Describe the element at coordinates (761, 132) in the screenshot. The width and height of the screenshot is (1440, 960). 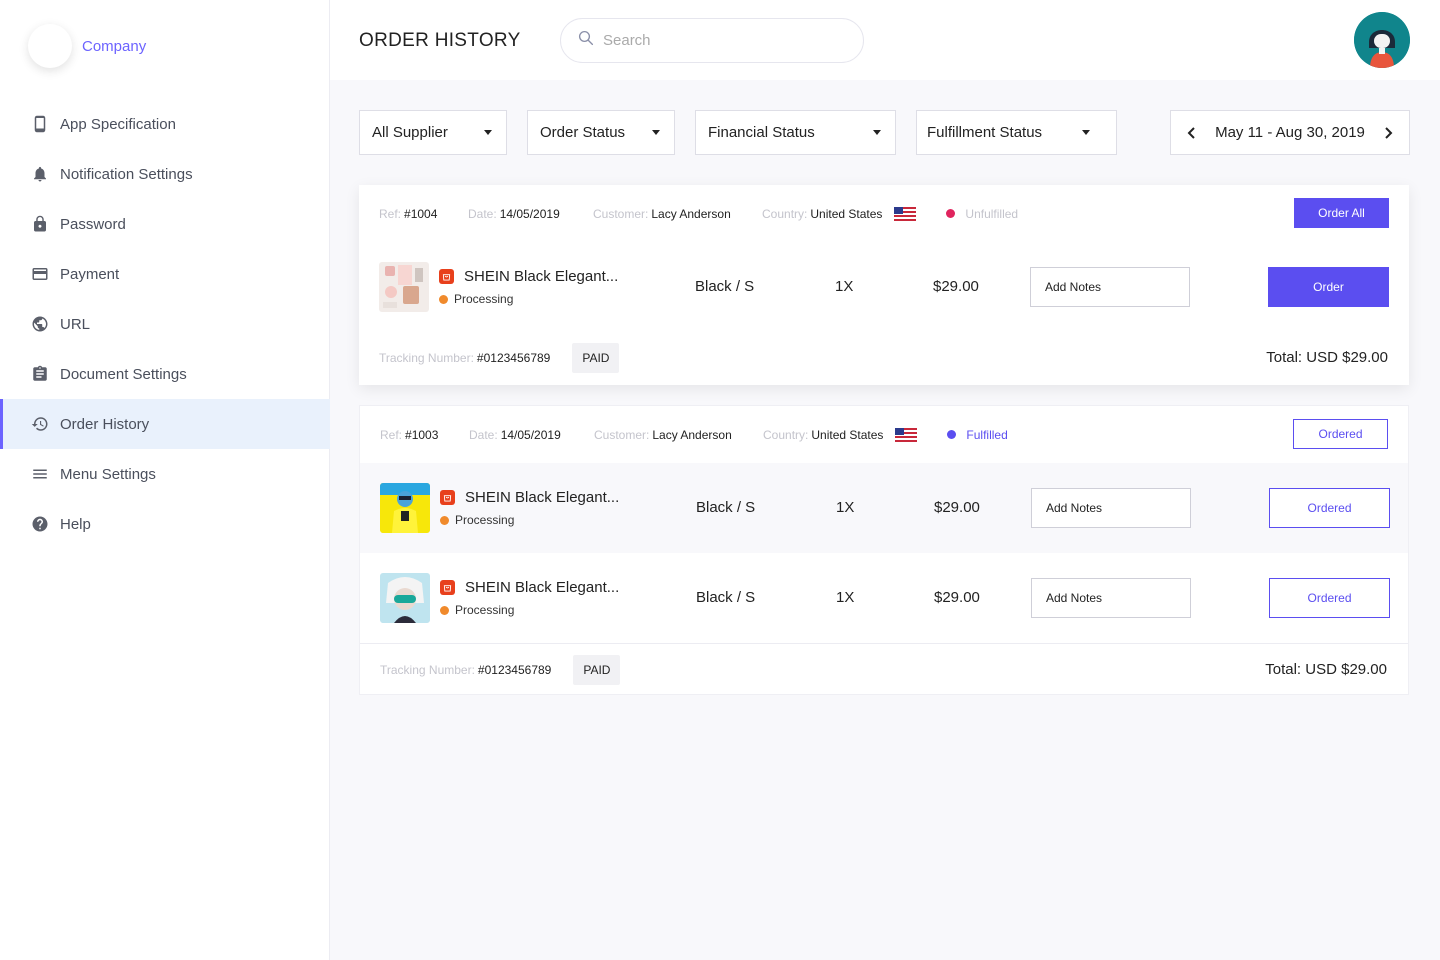
I see `financial-status-filter-label: Financial Status` at that location.